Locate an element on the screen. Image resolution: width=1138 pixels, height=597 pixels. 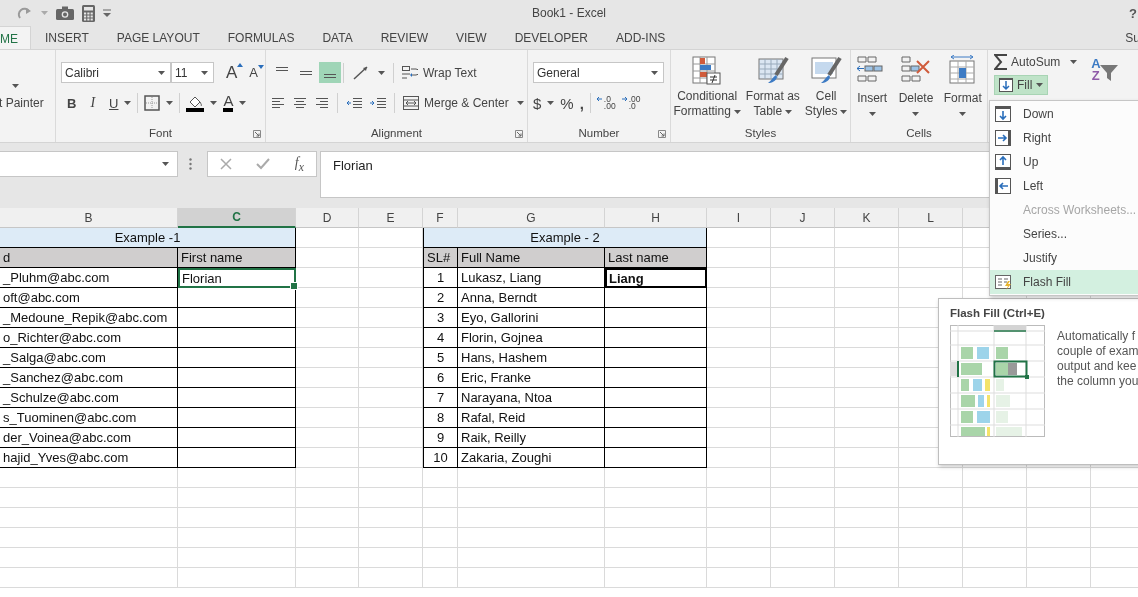
customize-icon is located at coordinates (107, 13).